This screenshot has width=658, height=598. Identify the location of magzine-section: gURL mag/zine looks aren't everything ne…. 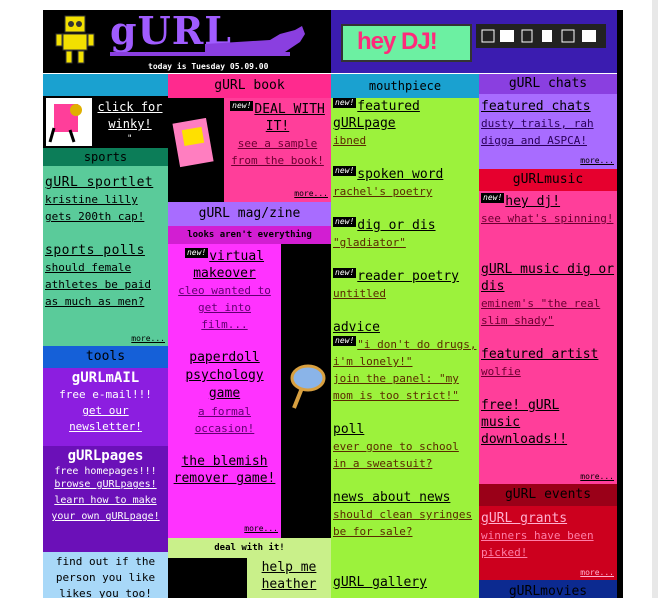
(249, 370).